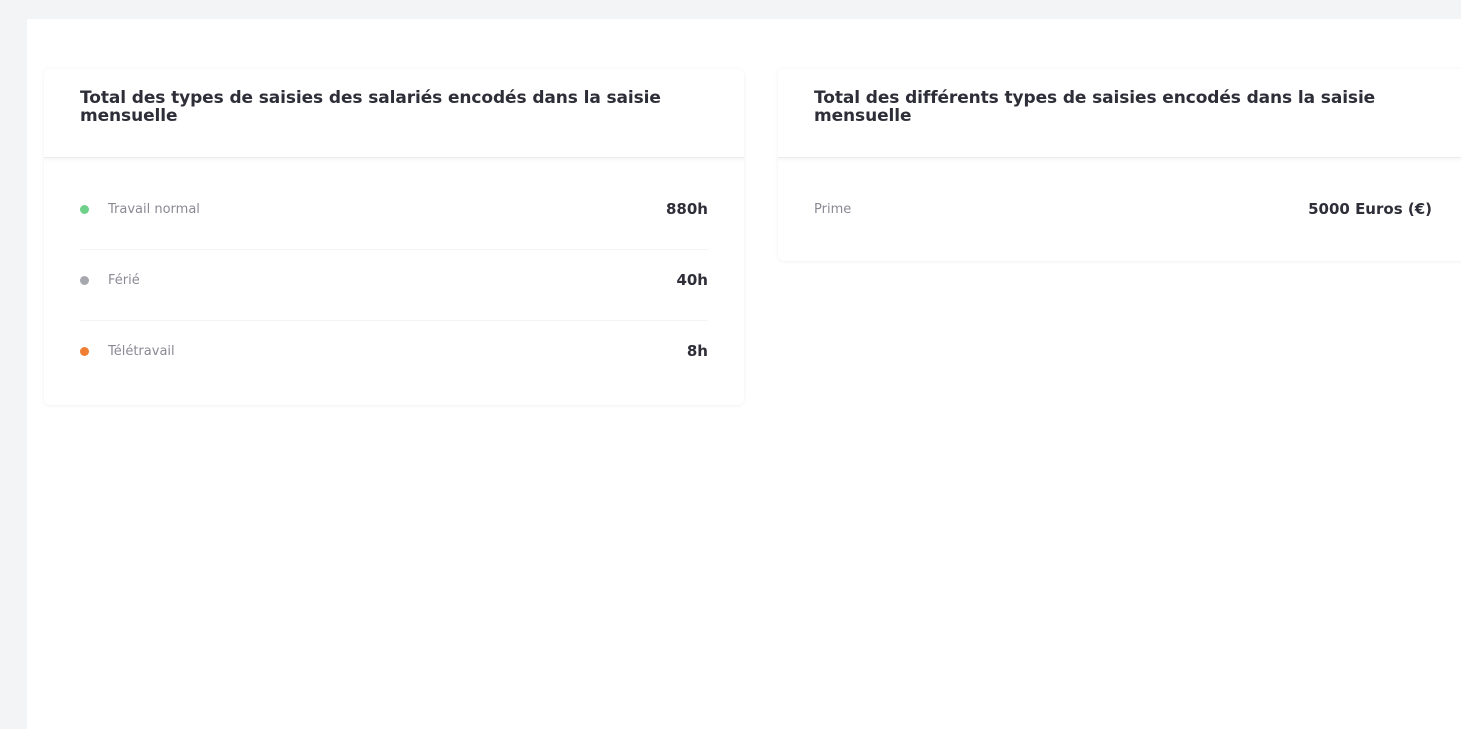 Image resolution: width=1461 pixels, height=729 pixels. What do you see at coordinates (394, 351) in the screenshot?
I see `list-item-teletravail: Télétravail 8h` at bounding box center [394, 351].